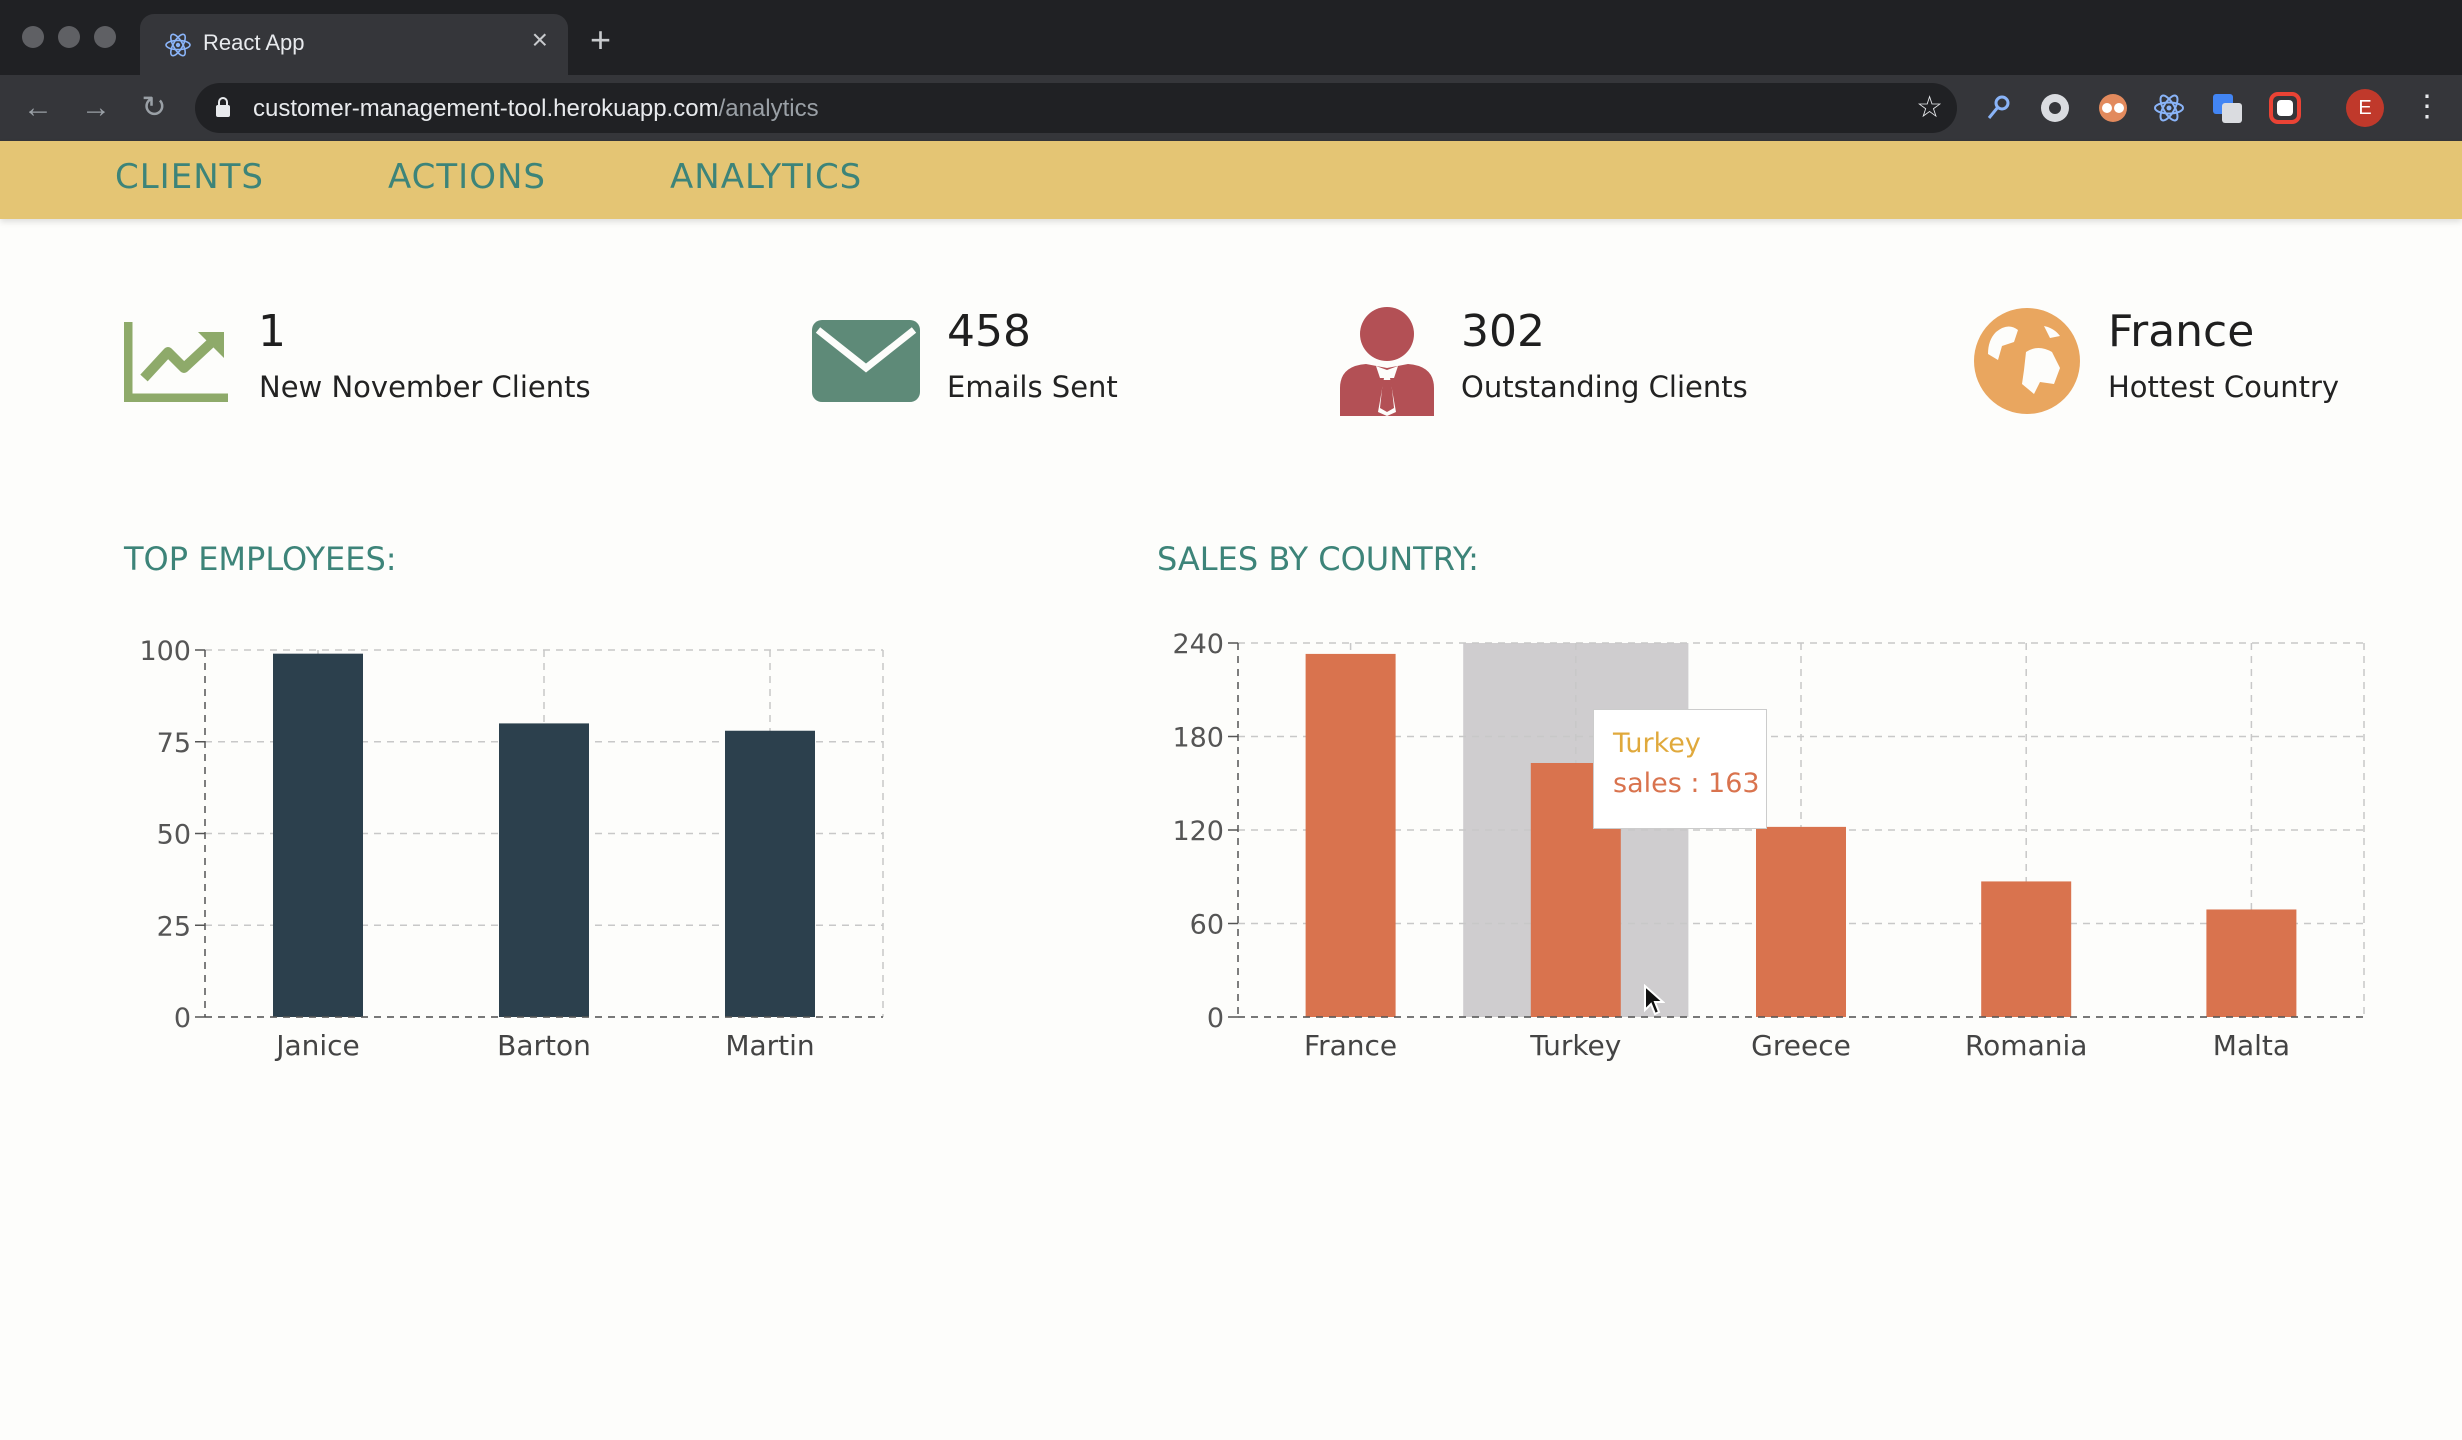 The height and width of the screenshot is (1440, 2462). Describe the element at coordinates (1657, 743) in the screenshot. I see `tooltip-category: Turkey` at that location.